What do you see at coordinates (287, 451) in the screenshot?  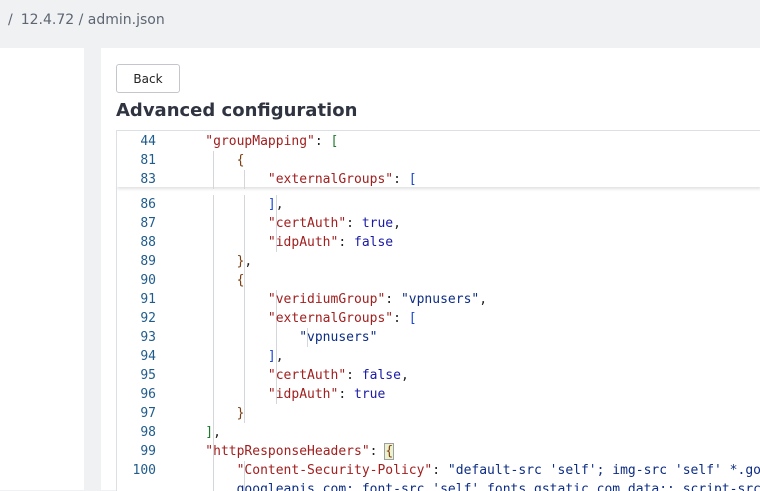 I see `code-token: "httpResponseHeaders"` at bounding box center [287, 451].